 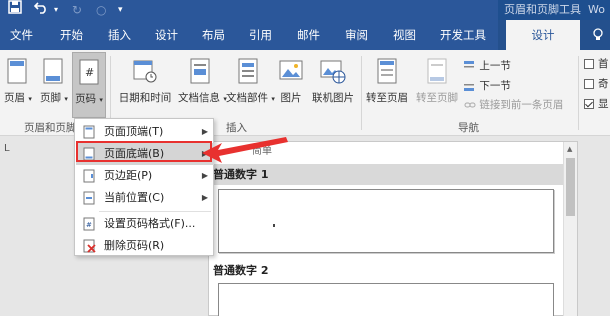 I want to click on link-to-previous-button: 链接到前一条页眉, so click(x=513, y=104).